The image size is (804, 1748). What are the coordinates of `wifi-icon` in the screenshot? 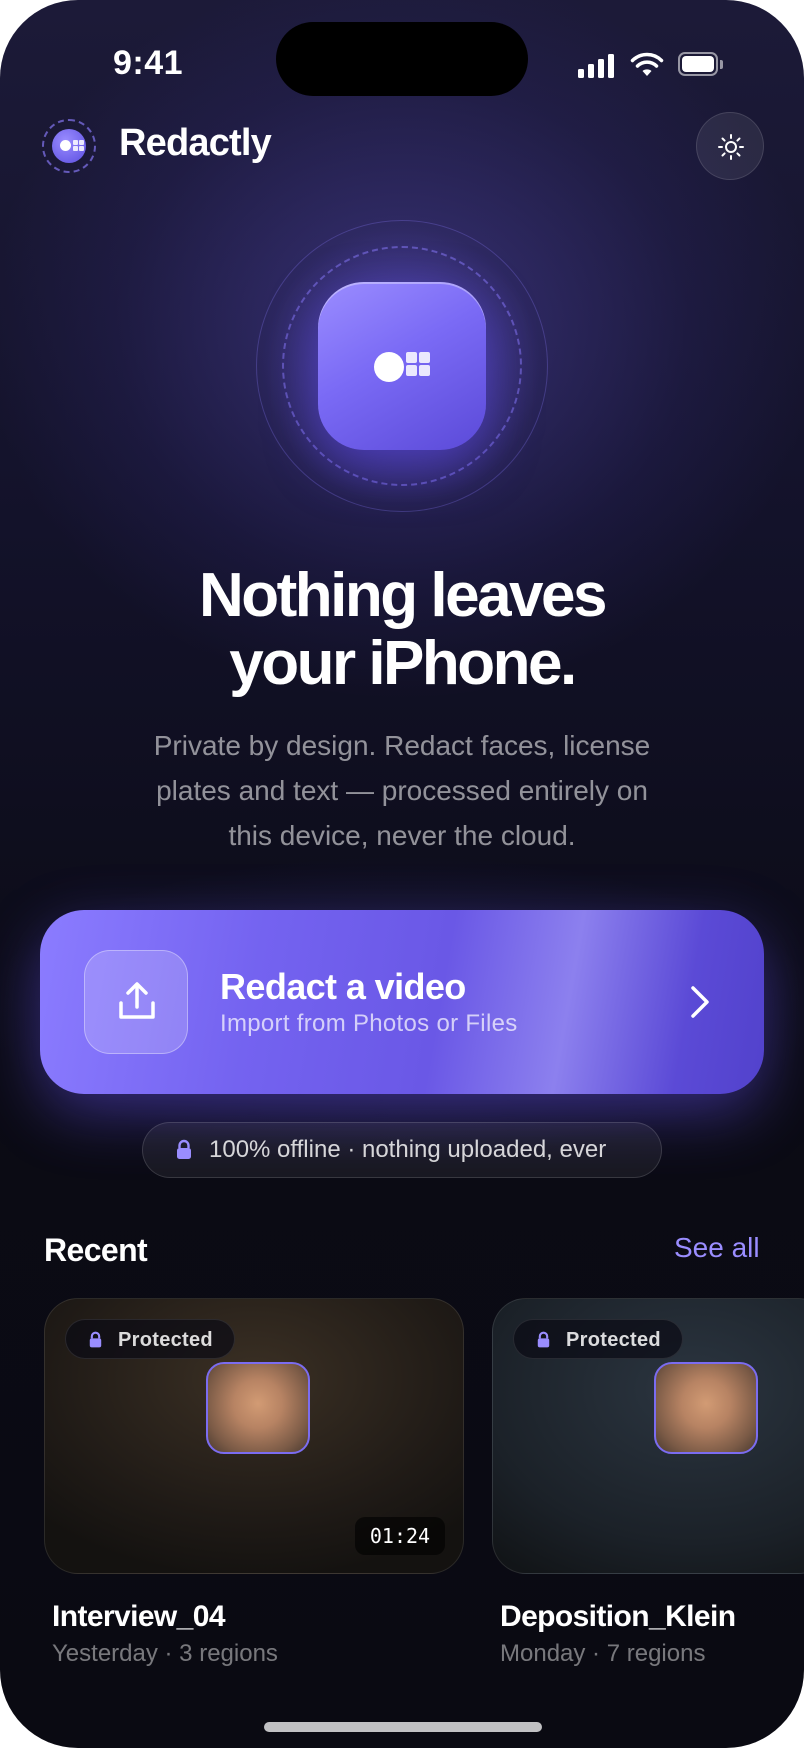 It's located at (647, 64).